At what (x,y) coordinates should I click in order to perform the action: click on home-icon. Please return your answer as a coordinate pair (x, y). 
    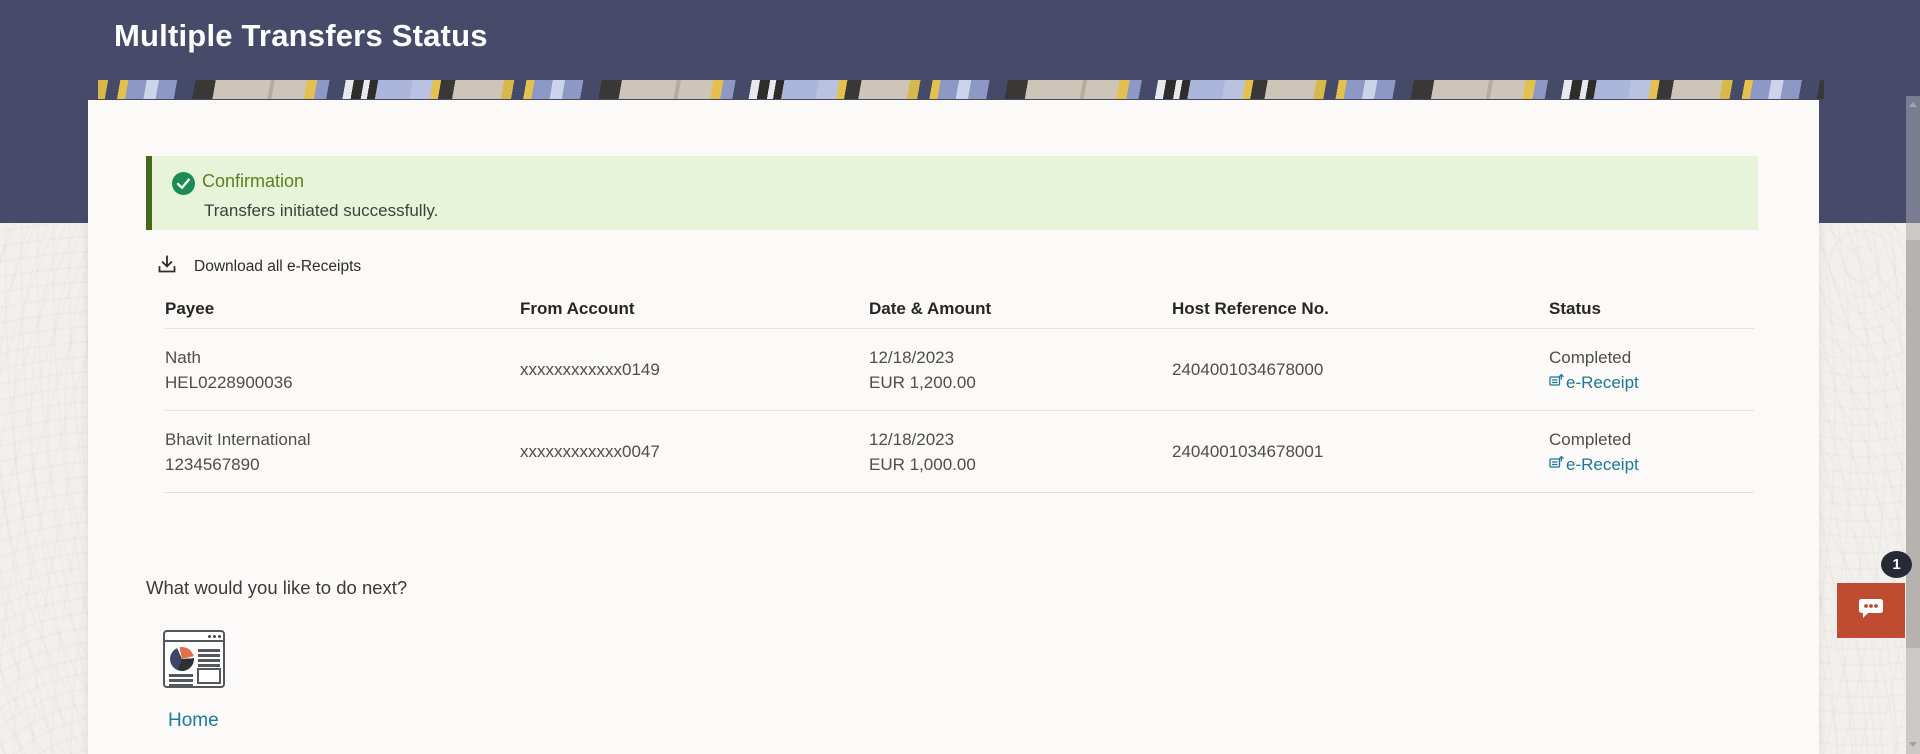
    Looking at the image, I should click on (194, 659).